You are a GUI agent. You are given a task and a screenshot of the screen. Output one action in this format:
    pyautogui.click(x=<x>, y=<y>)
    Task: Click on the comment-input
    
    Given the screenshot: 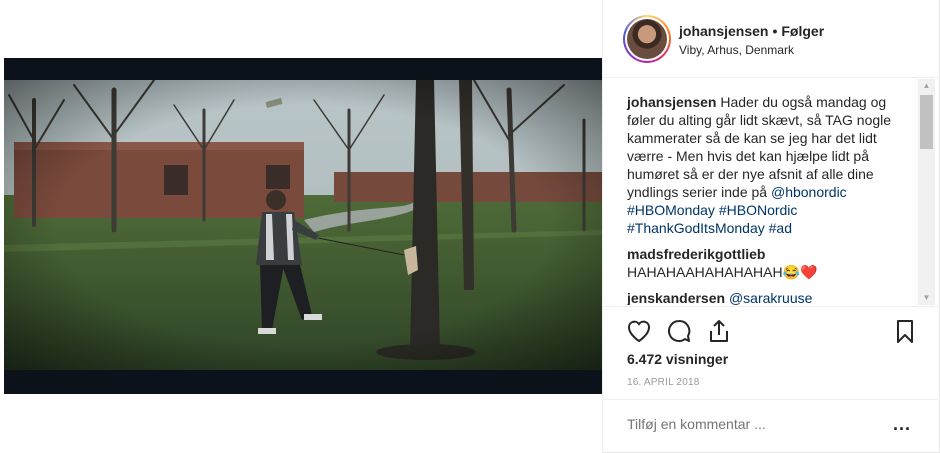 What is the action you would take?
    pyautogui.click(x=747, y=424)
    